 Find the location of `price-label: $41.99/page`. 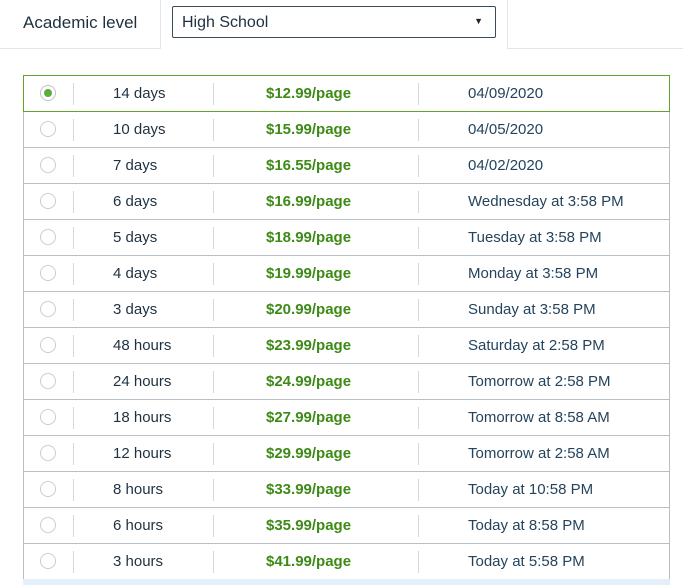

price-label: $41.99/page is located at coordinates (309, 561).